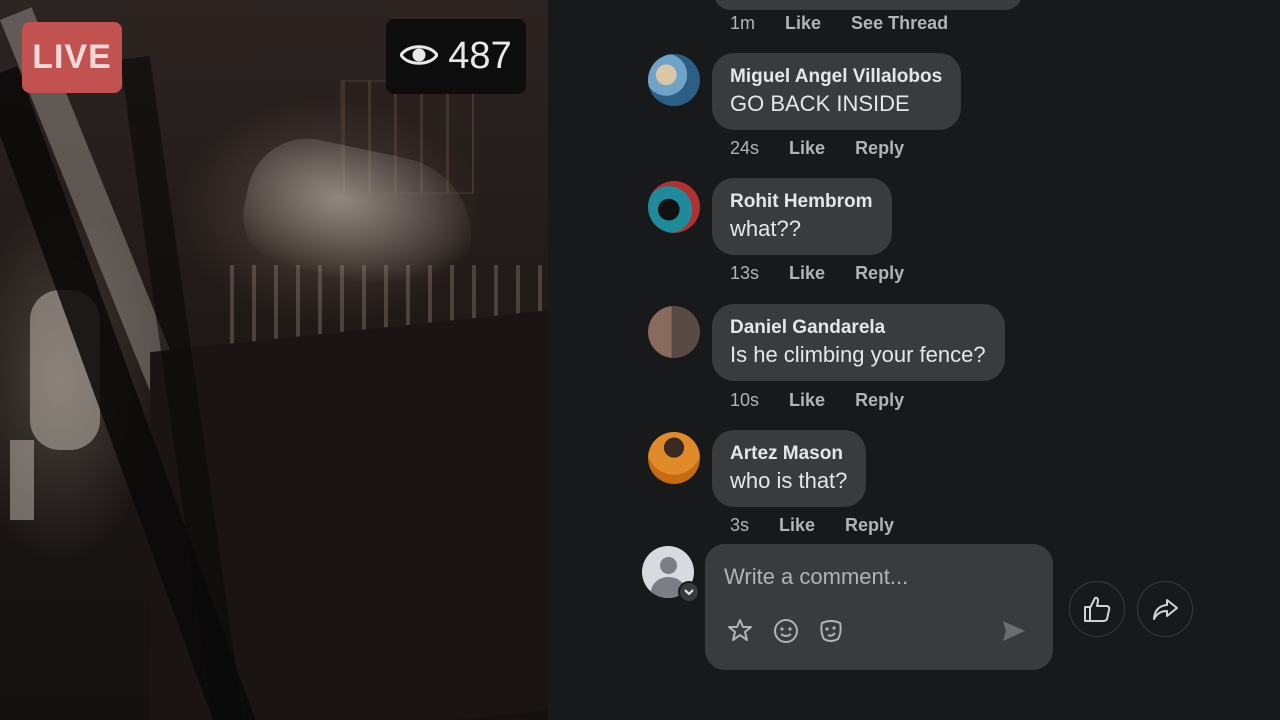  Describe the element at coordinates (72, 57) in the screenshot. I see `live-badge: LIVE` at that location.